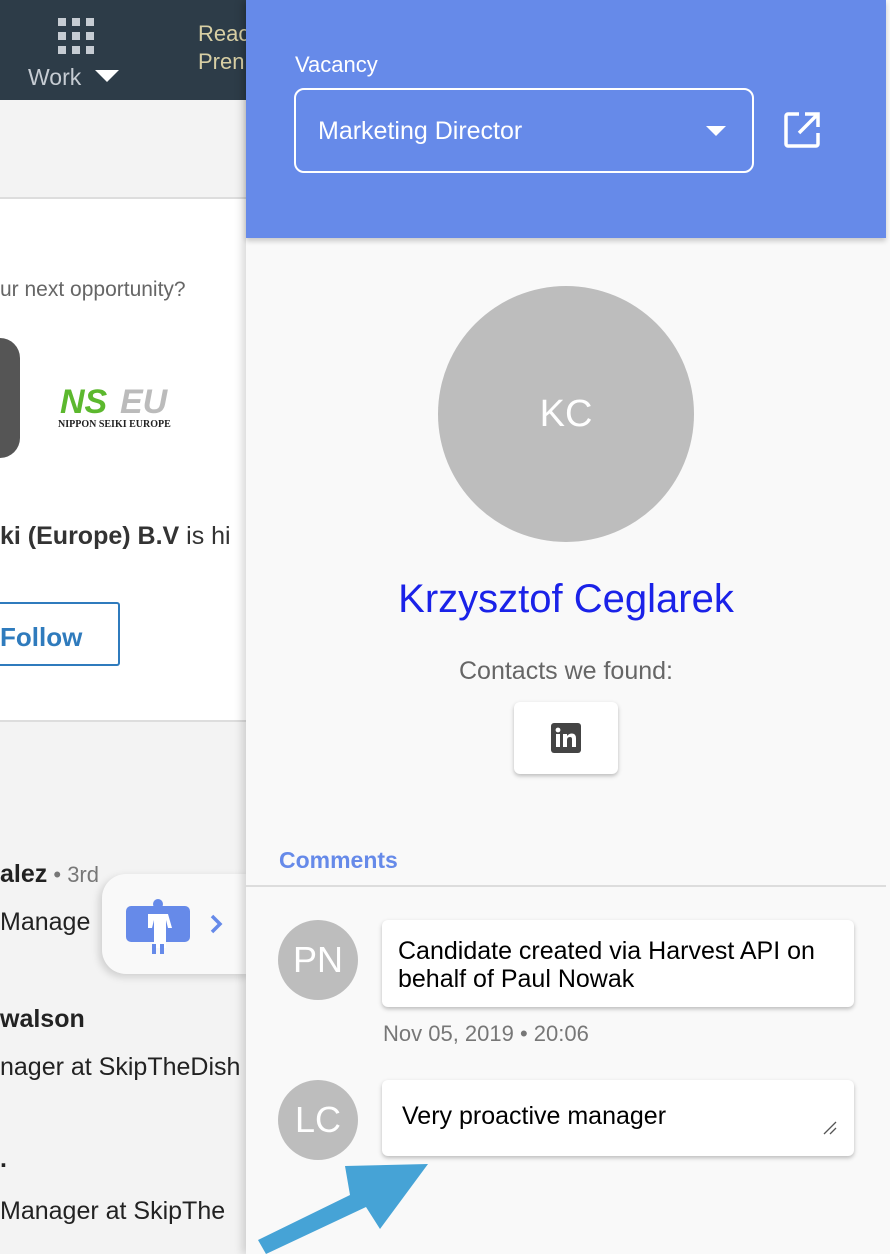 This screenshot has width=890, height=1254. What do you see at coordinates (524, 130) in the screenshot?
I see `vacancy-select: Marketing Director` at bounding box center [524, 130].